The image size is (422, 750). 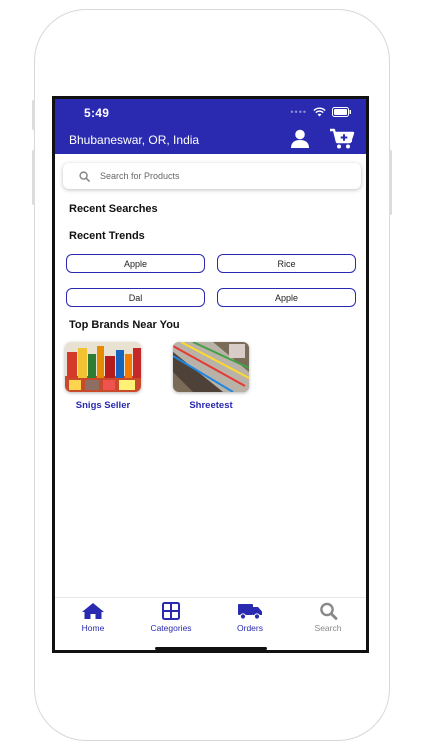 I want to click on brand-name: Snigs Seller, so click(x=103, y=405).